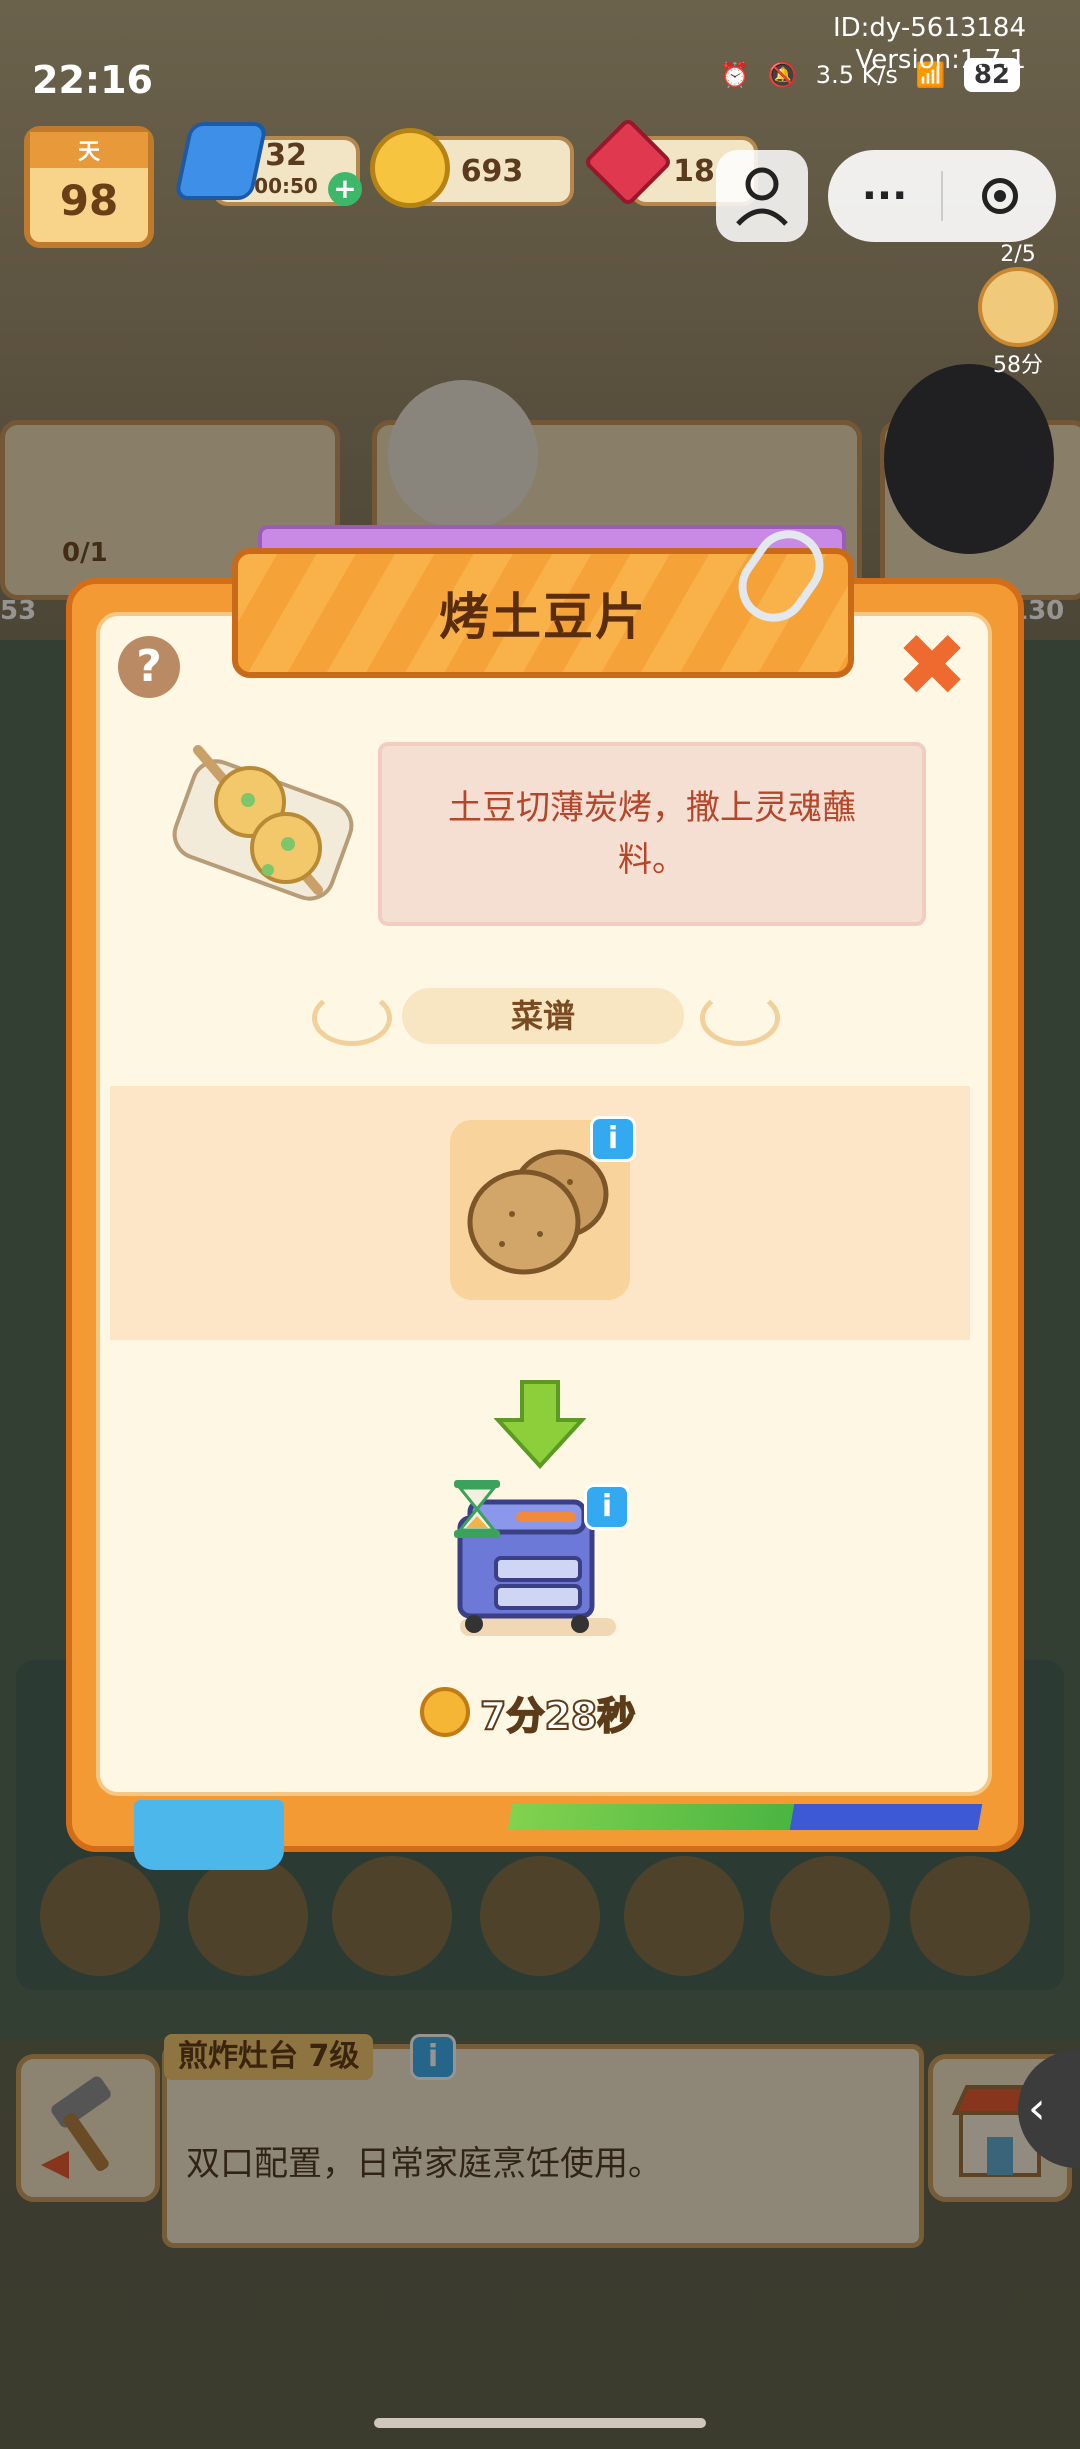 This screenshot has width=1080, height=2449. Describe the element at coordinates (885, 196) in the screenshot. I see `more-menu-button: ···` at that location.